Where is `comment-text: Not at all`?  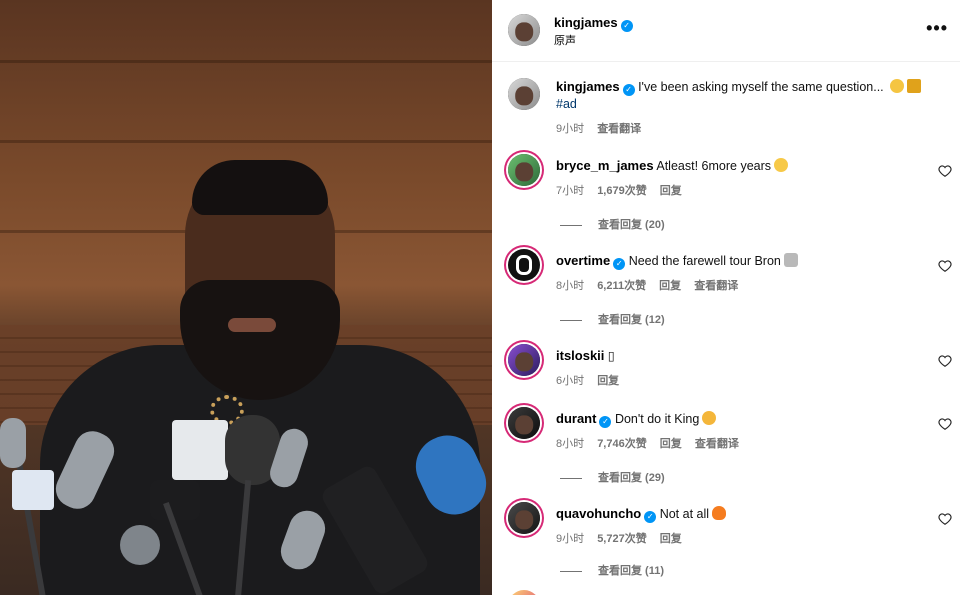
comment-text: Not at all is located at coordinates (684, 514).